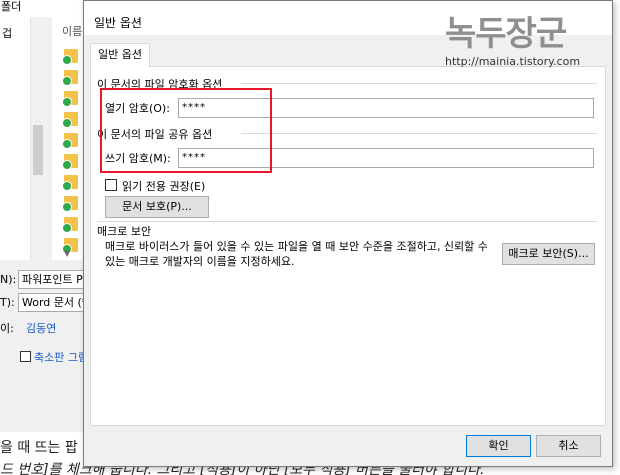 Image resolution: width=620 pixels, height=475 pixels. What do you see at coordinates (41, 328) in the screenshot?
I see `author-value: 김동연` at bounding box center [41, 328].